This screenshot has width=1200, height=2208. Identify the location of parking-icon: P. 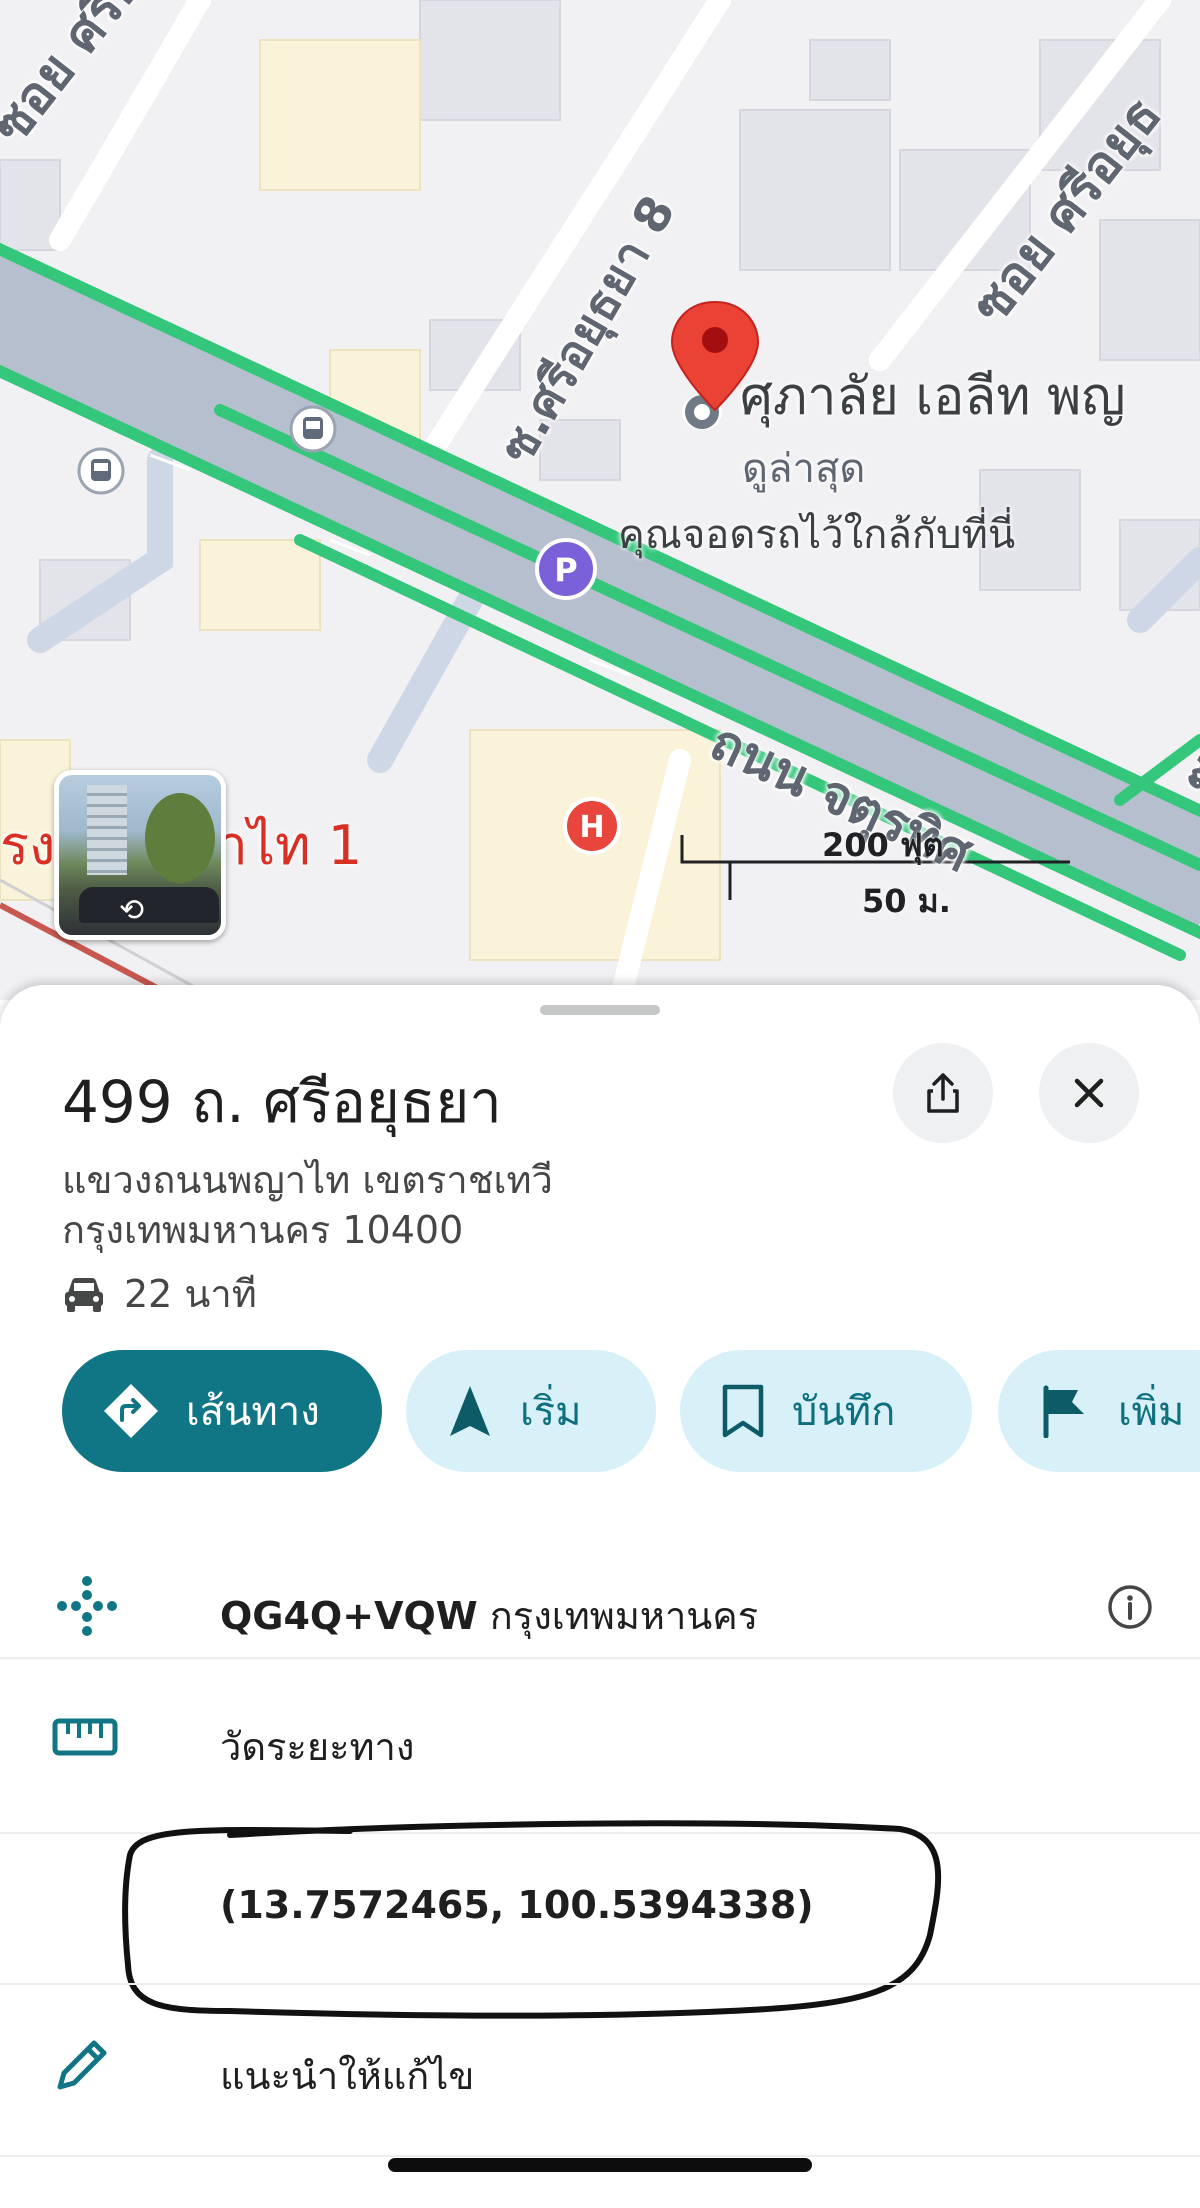
(566, 569).